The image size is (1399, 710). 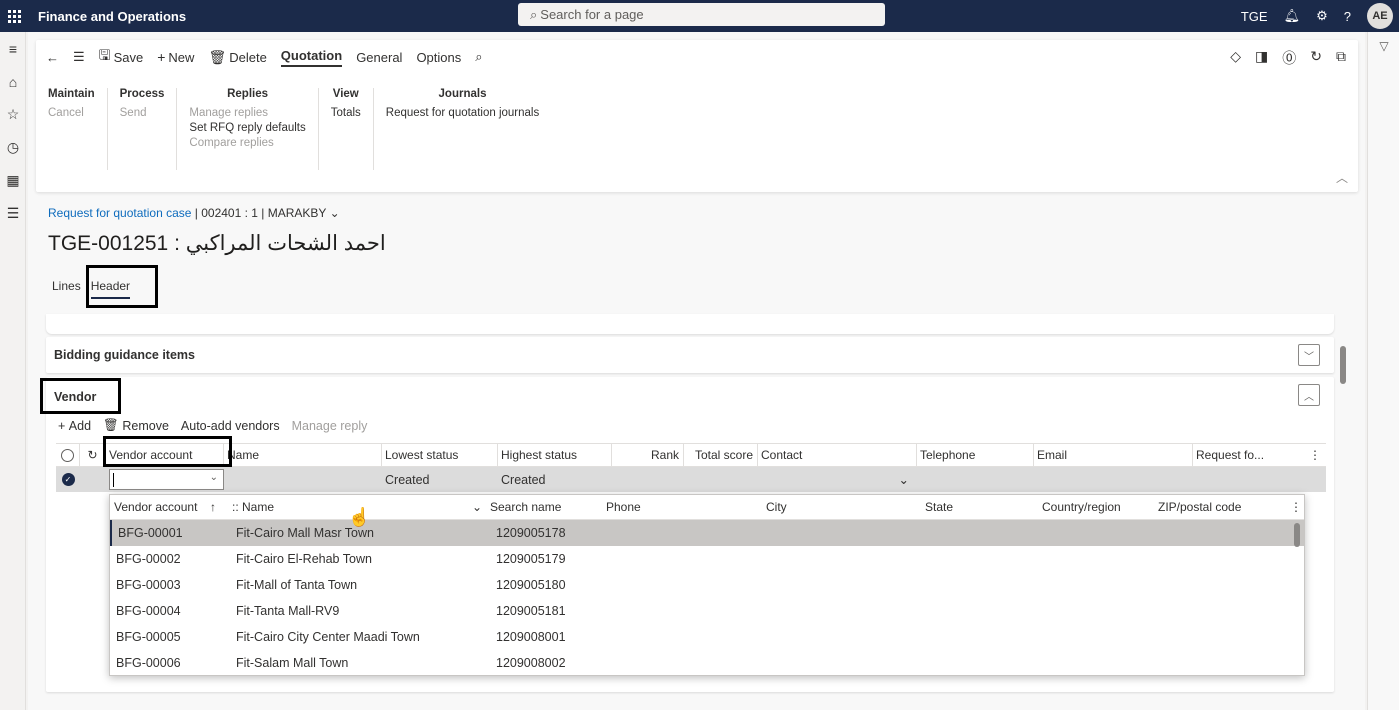 What do you see at coordinates (237, 57) in the screenshot?
I see `delete-button: 🗑︎ Delete` at bounding box center [237, 57].